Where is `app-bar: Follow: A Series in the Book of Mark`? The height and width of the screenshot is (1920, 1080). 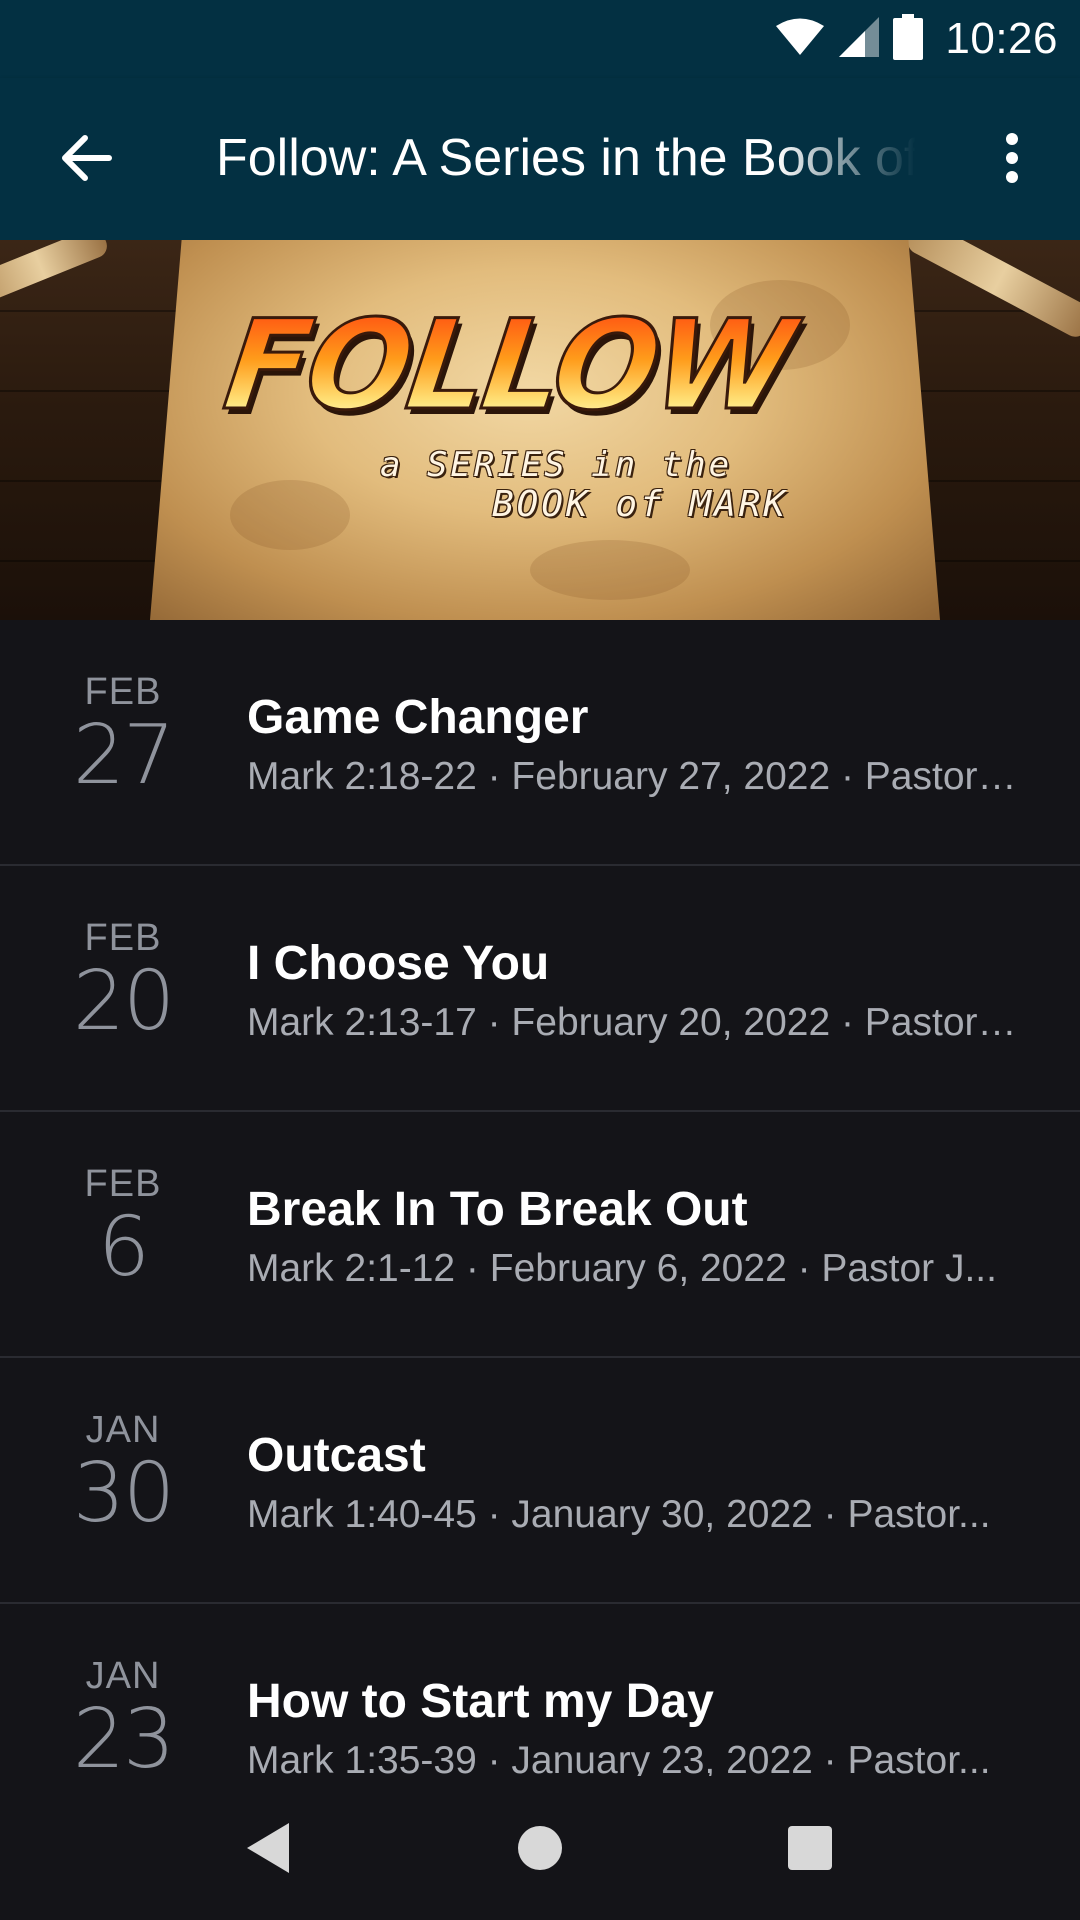
app-bar: Follow: A Series in the Book of Mark is located at coordinates (540, 159).